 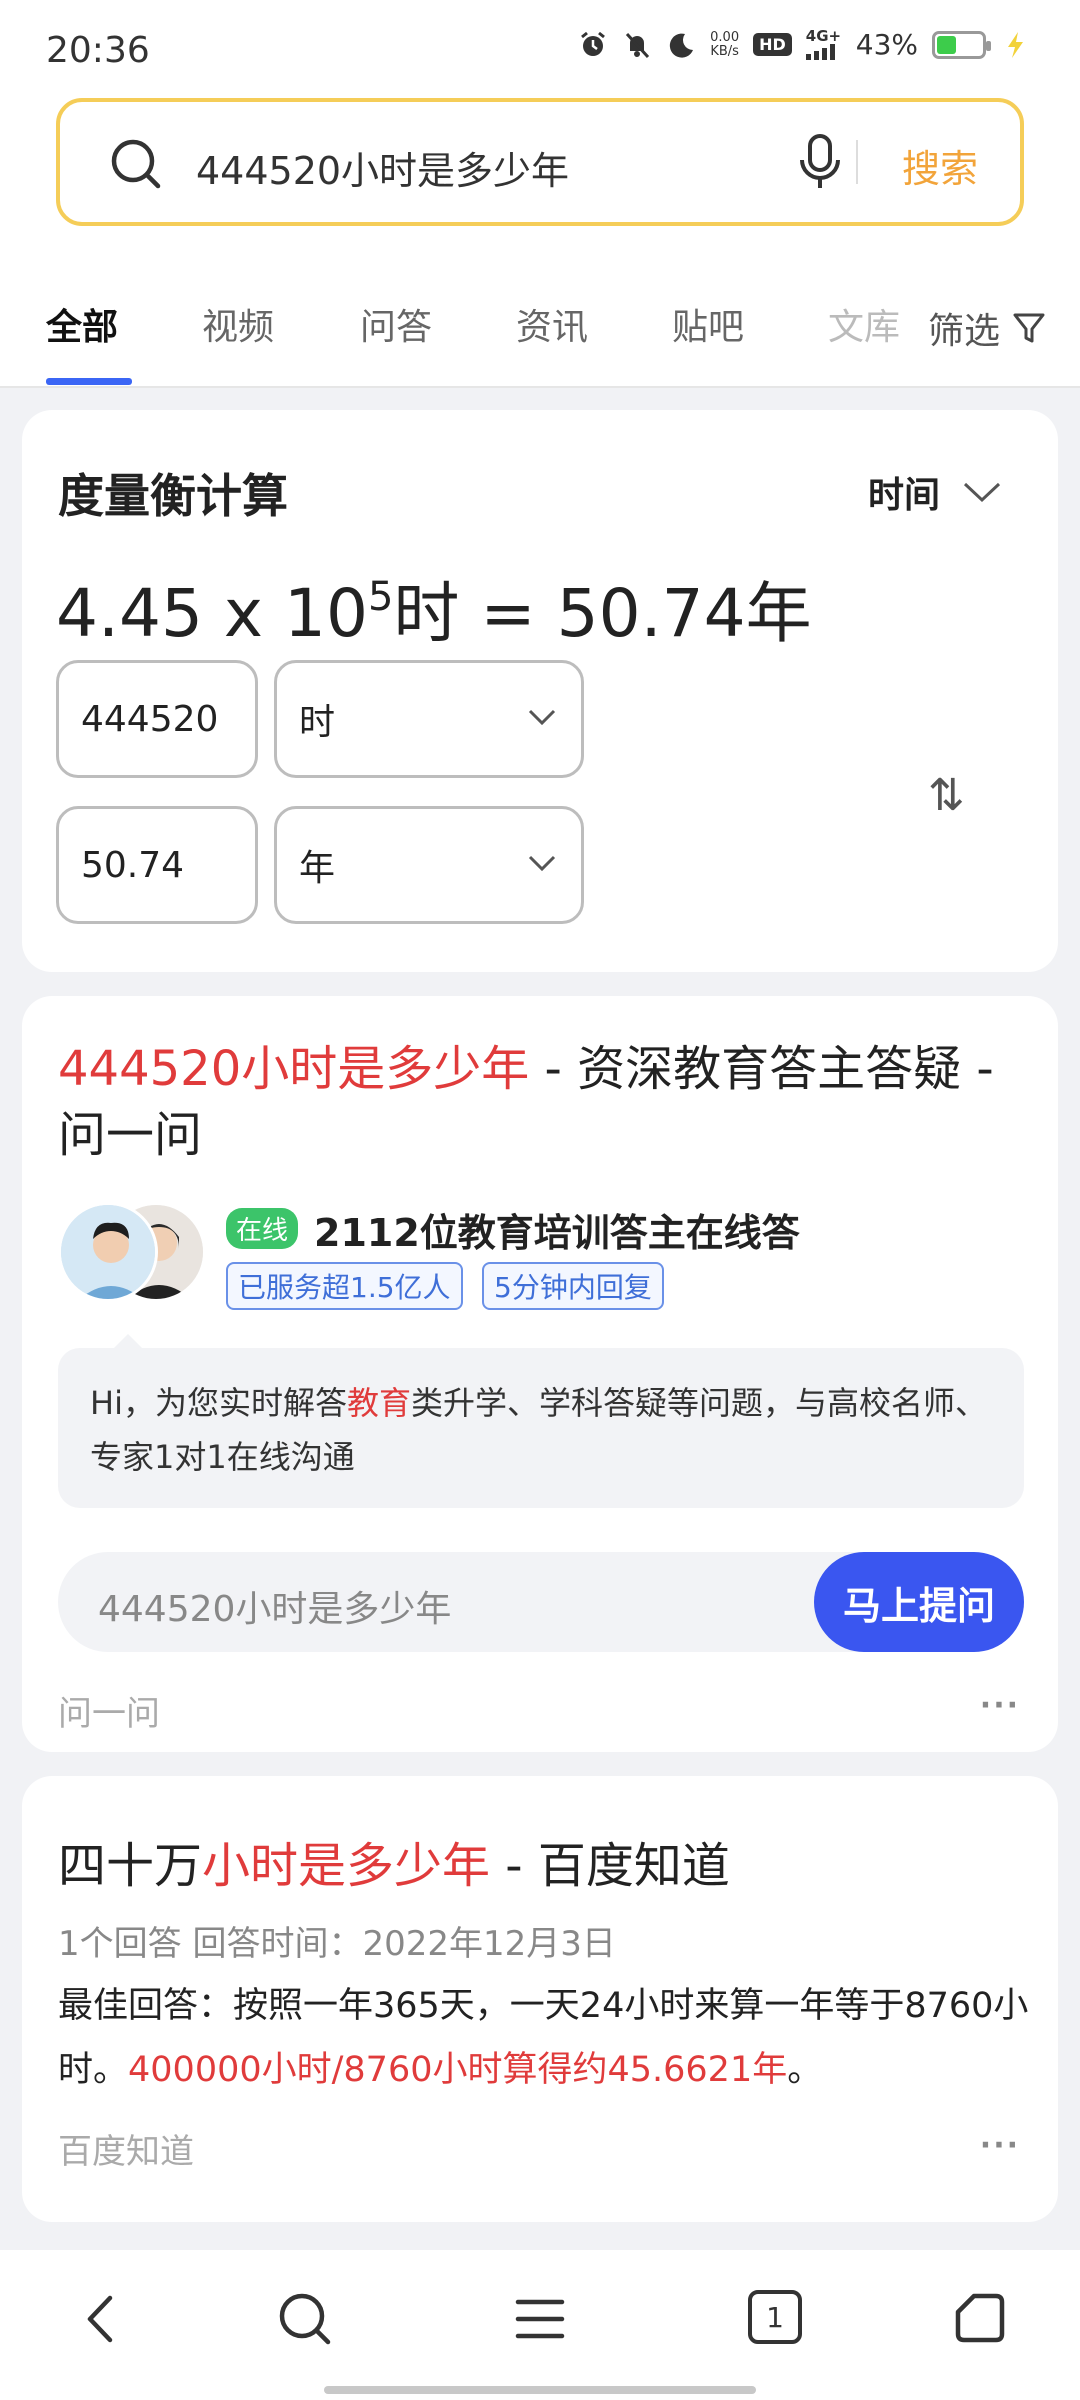 I want to click on source-label: 问一问, so click(x=109, y=1714).